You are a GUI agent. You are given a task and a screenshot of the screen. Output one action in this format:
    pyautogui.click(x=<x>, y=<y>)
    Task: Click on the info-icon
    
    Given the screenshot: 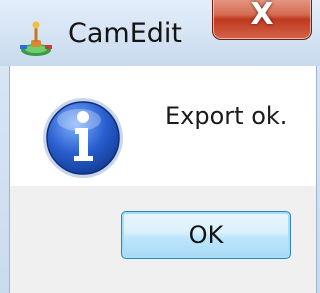 What is the action you would take?
    pyautogui.click(x=83, y=138)
    